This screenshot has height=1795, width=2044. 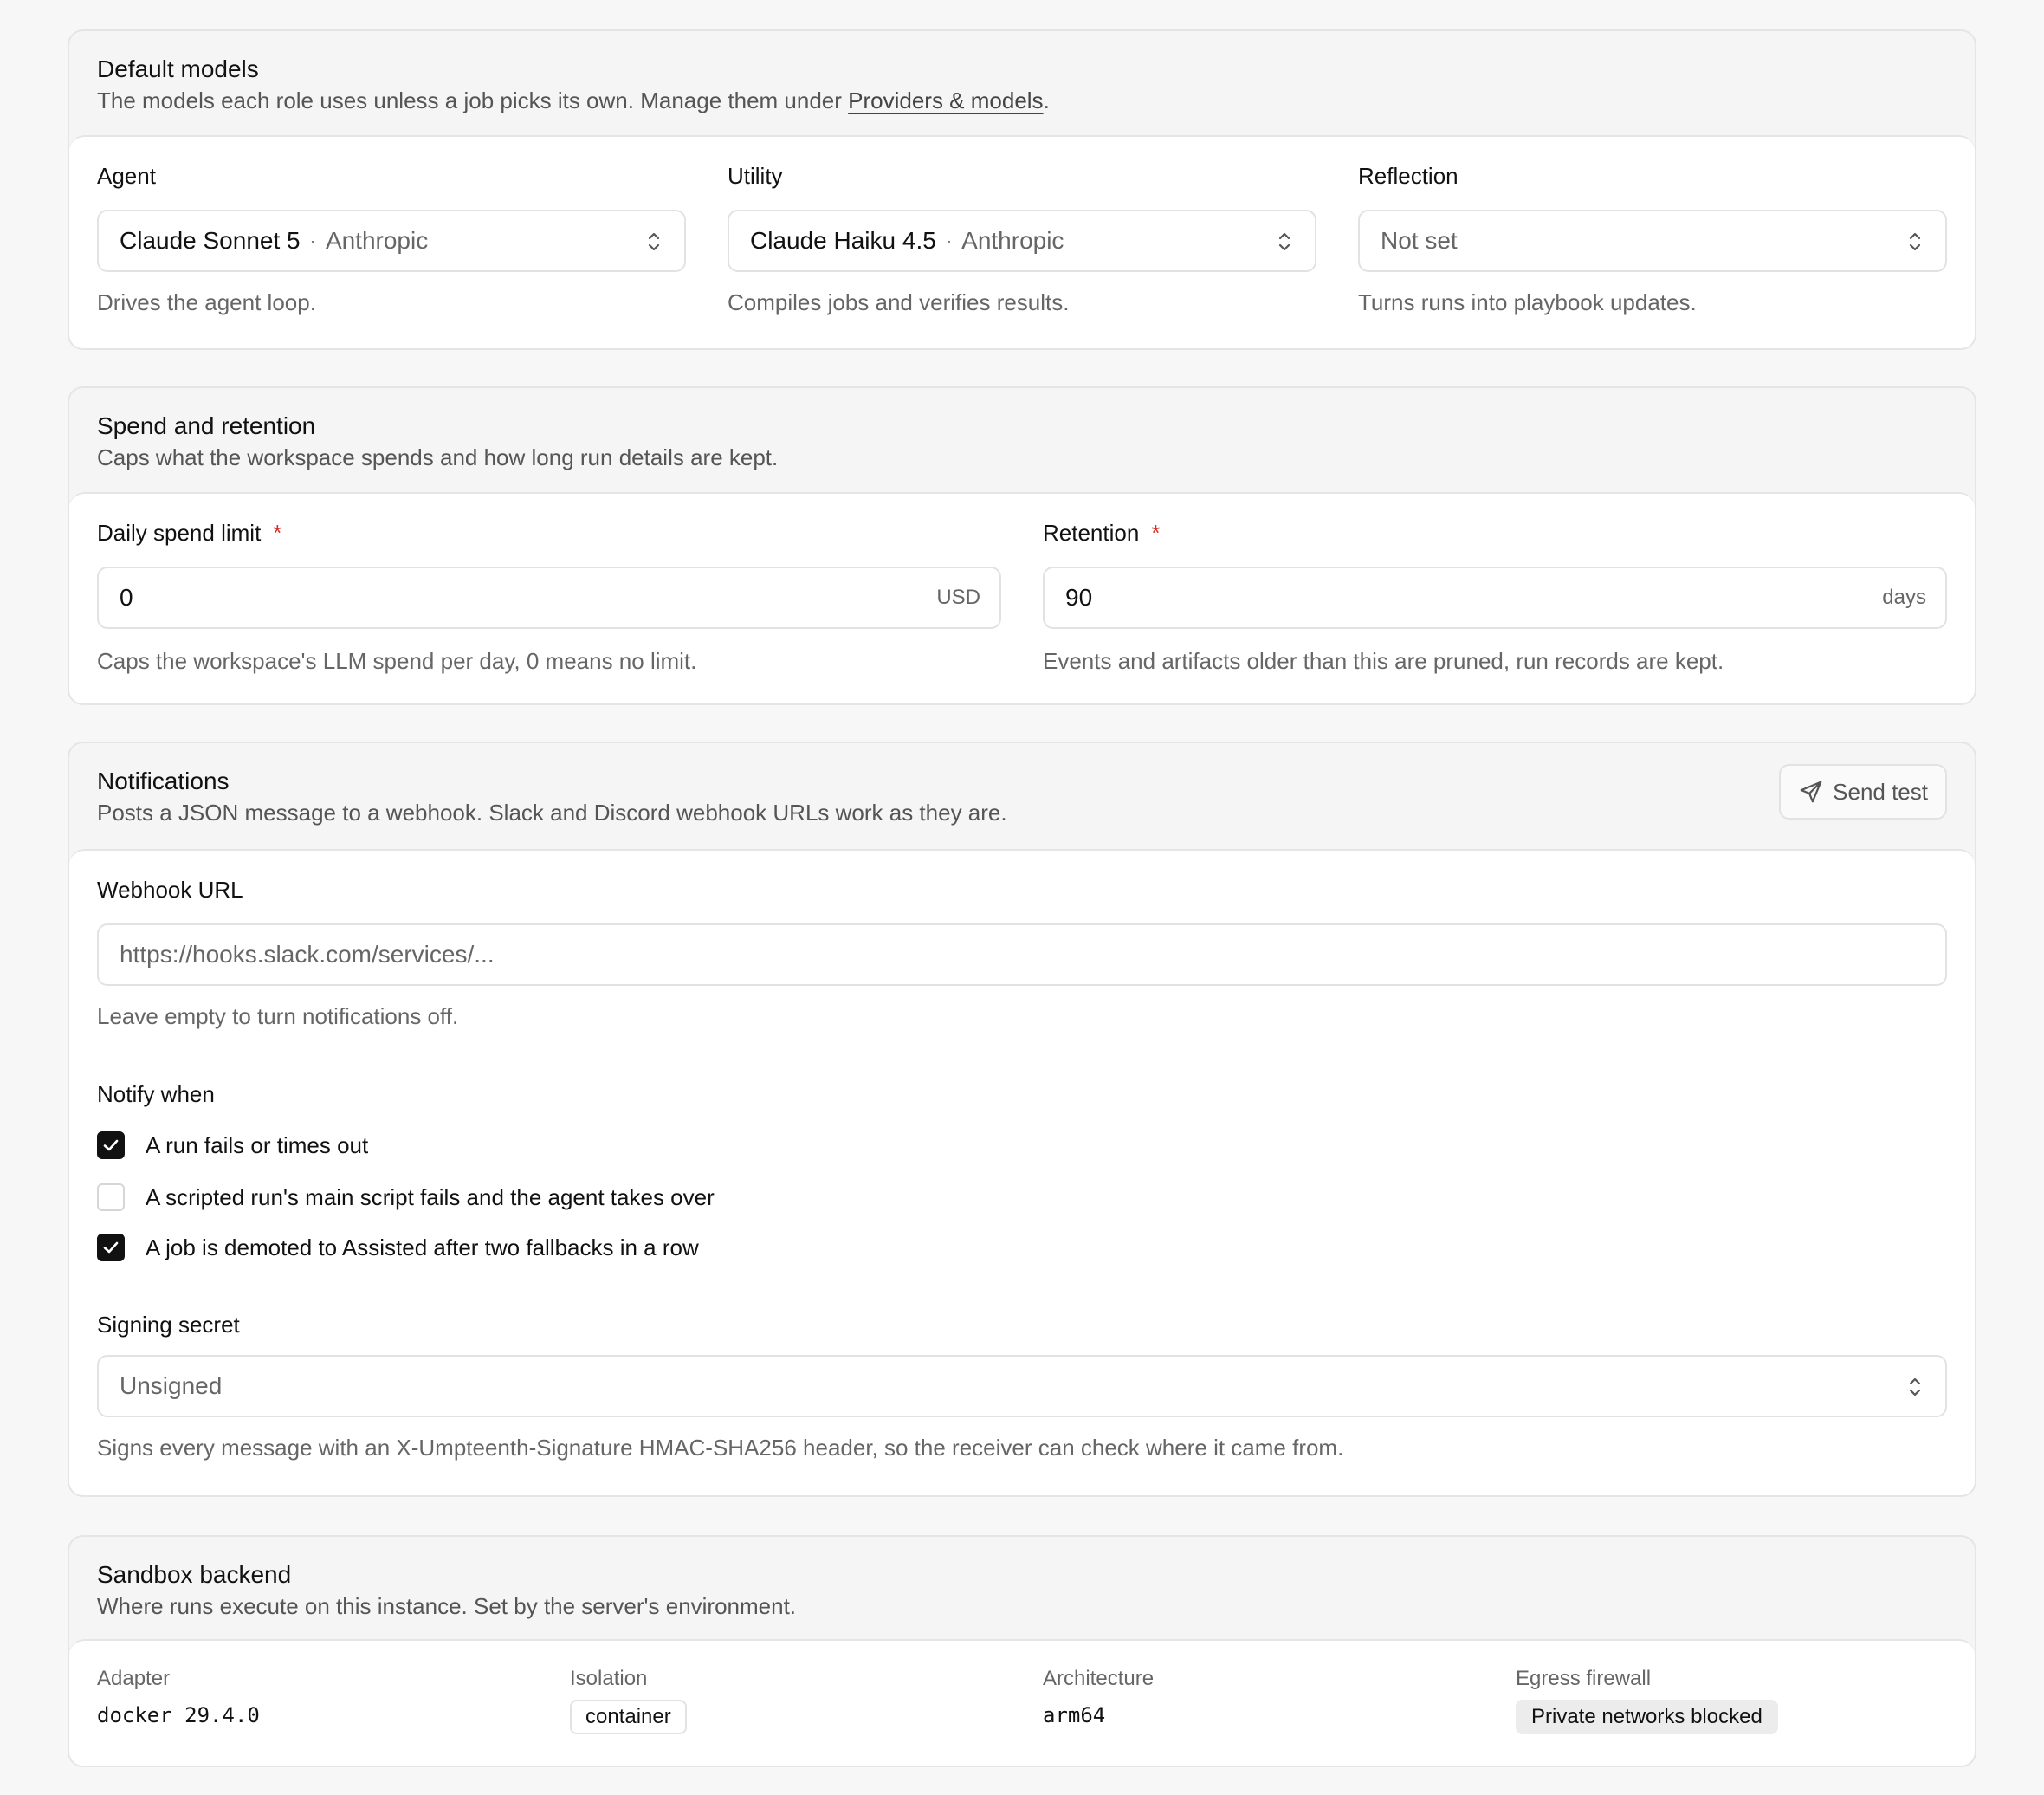 What do you see at coordinates (134, 1678) in the screenshot?
I see `adapter-label: Adapter` at bounding box center [134, 1678].